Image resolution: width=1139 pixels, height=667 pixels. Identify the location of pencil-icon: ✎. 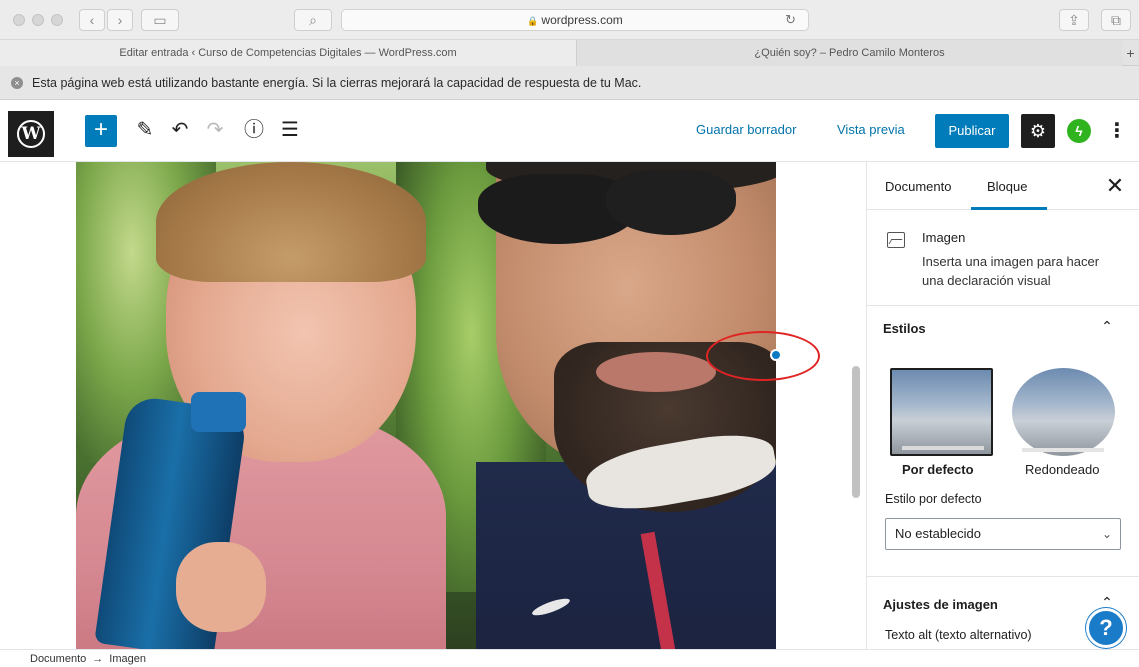
(145, 130).